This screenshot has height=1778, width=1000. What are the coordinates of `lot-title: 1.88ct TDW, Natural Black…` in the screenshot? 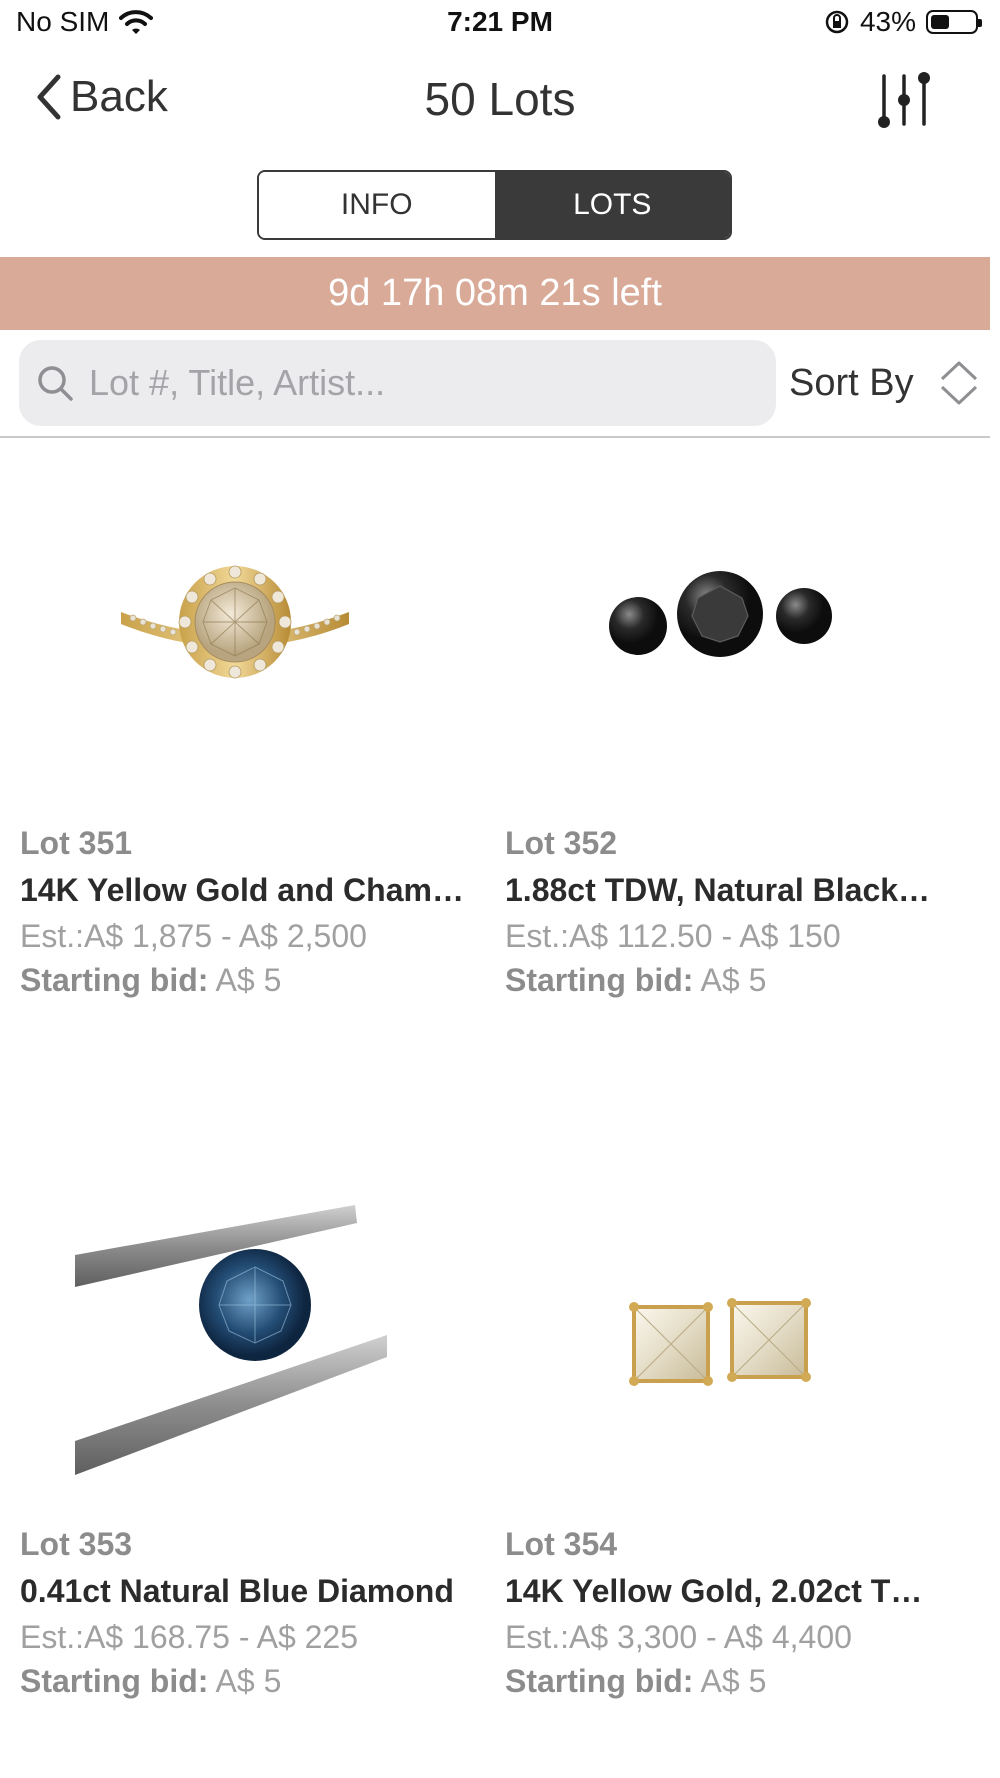 It's located at (718, 890).